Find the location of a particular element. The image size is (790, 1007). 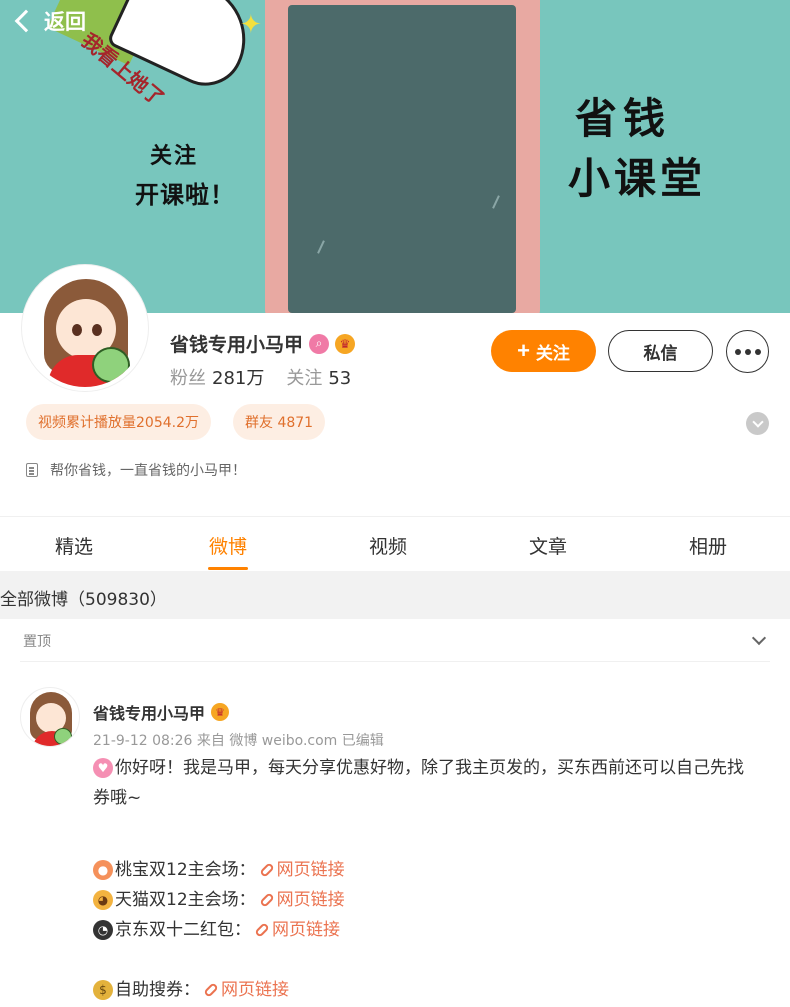

post-text: 你好呀！我是马甲，每天分享优惠好物，除了我主页发的，买东西前还可以自己先找 is located at coordinates (429, 768).